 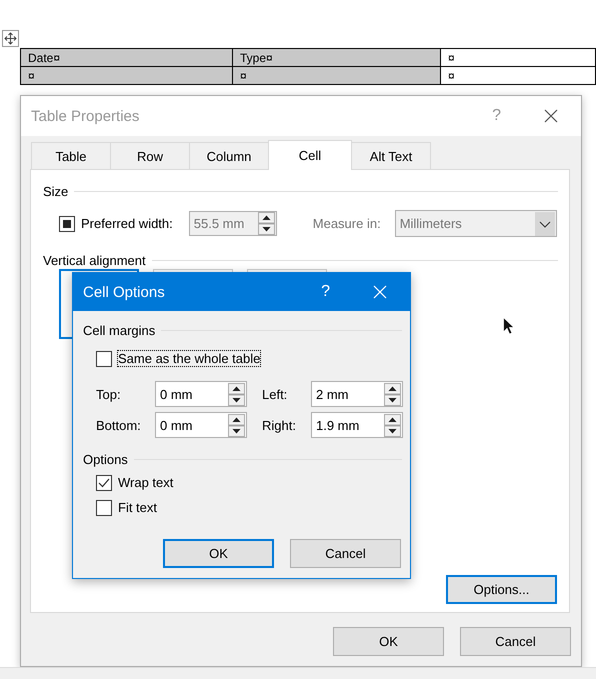 What do you see at coordinates (85, 116) in the screenshot?
I see `window-title: Table Properties` at bounding box center [85, 116].